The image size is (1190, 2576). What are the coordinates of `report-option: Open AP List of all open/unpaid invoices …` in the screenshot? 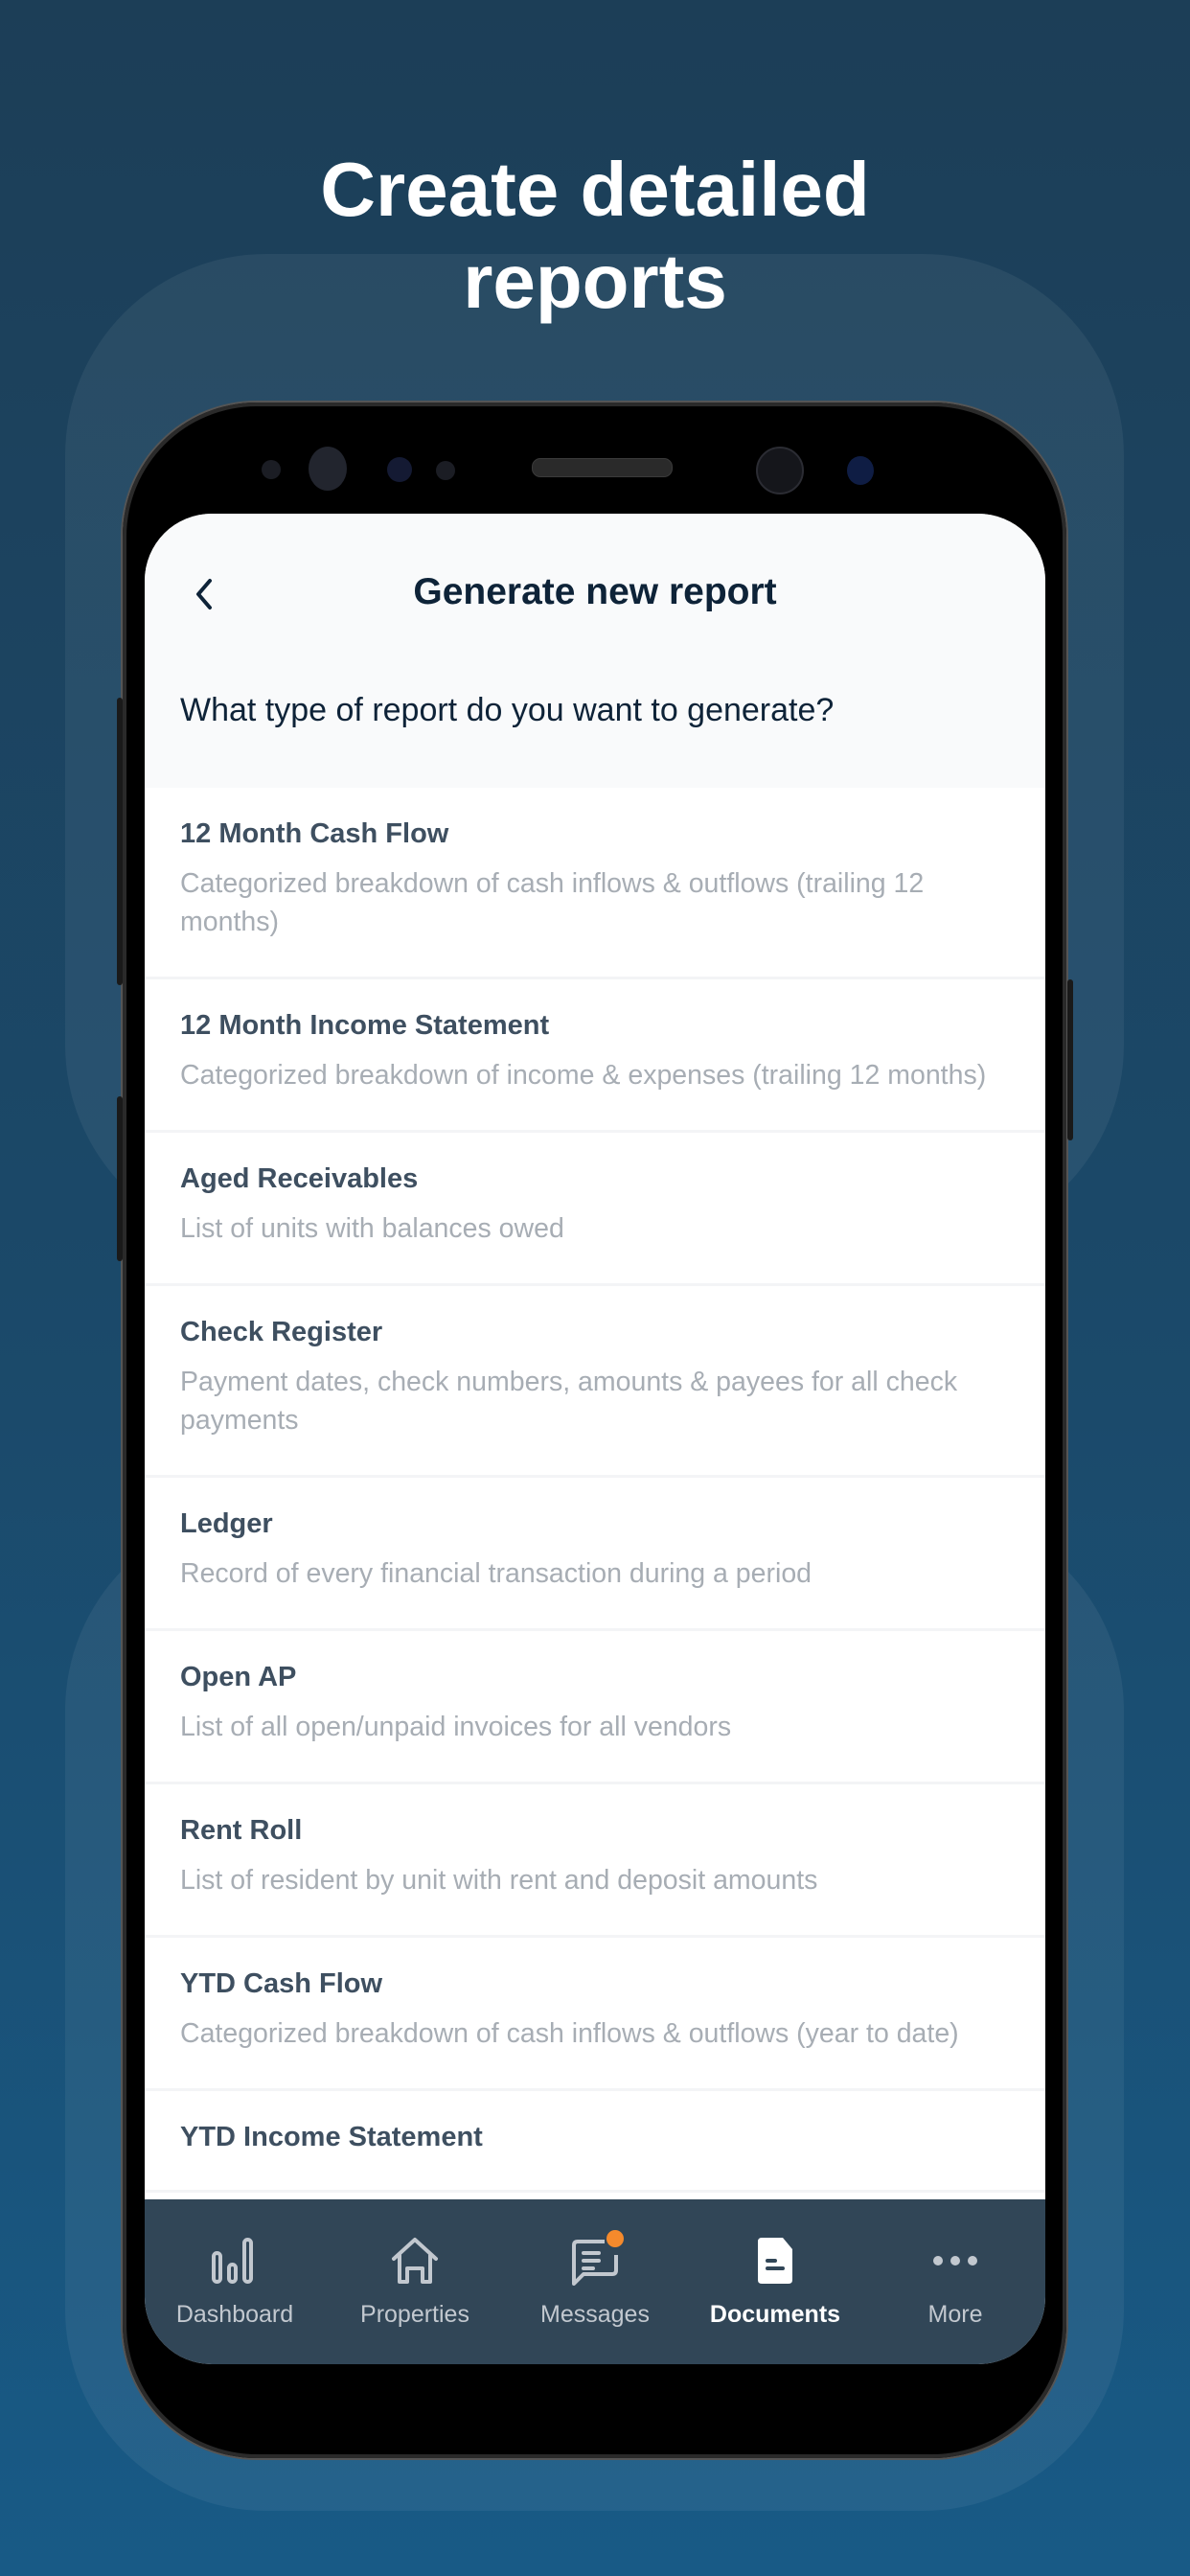 It's located at (595, 1707).